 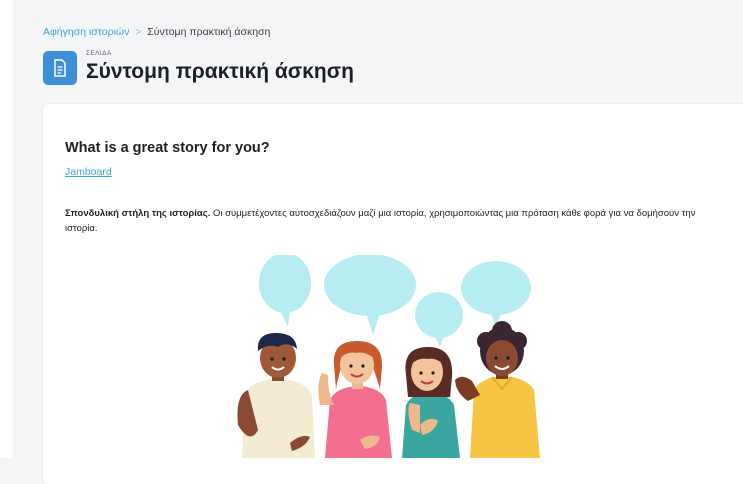 I want to click on document-icon, so click(x=60, y=68).